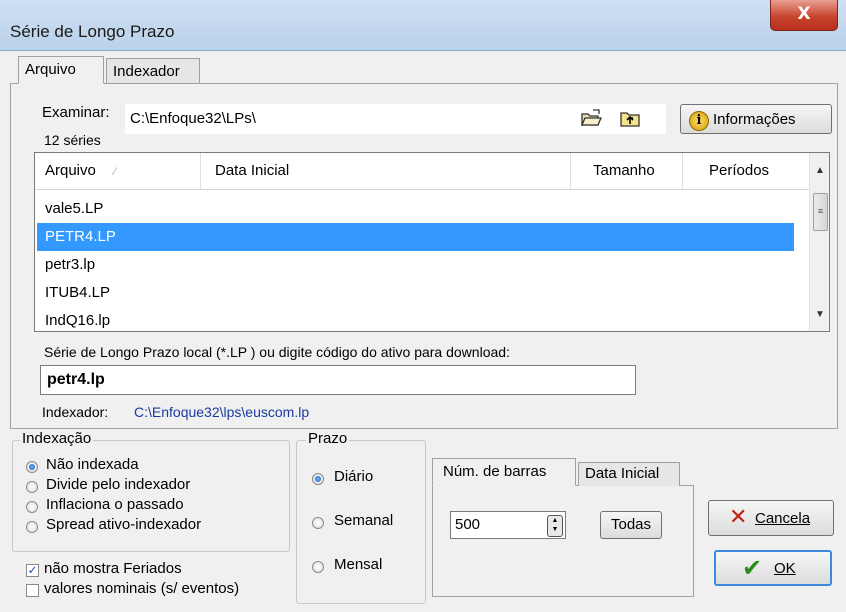 The image size is (846, 612). Describe the element at coordinates (115, 172) in the screenshot. I see `sort-indicator-icon: ∕` at that location.